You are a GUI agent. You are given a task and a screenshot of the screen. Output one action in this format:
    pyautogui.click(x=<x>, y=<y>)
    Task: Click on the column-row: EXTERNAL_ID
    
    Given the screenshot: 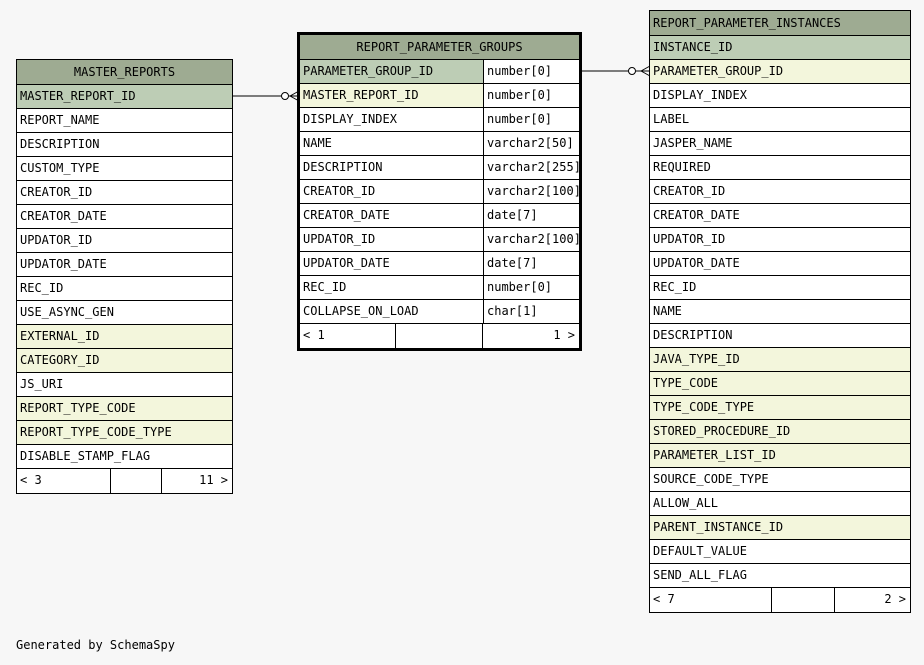 What is the action you would take?
    pyautogui.click(x=124, y=337)
    